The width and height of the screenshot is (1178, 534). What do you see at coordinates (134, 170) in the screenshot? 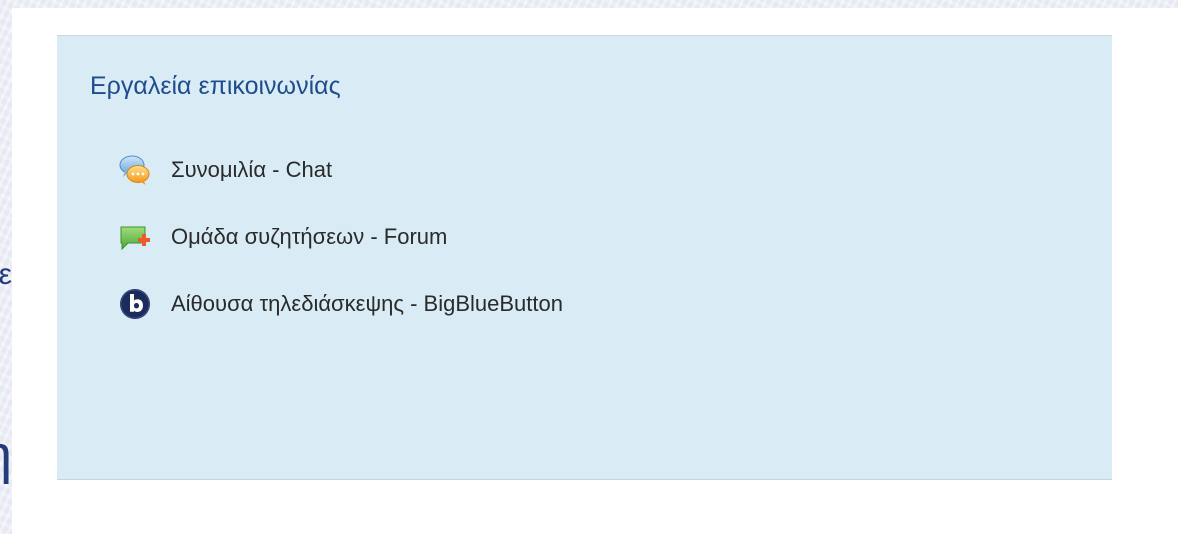
I see `chat-bubbles-icon` at bounding box center [134, 170].